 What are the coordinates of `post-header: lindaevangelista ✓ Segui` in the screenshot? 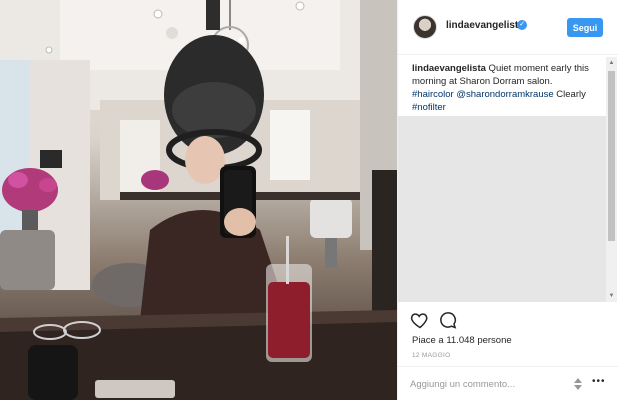 It's located at (508, 27).